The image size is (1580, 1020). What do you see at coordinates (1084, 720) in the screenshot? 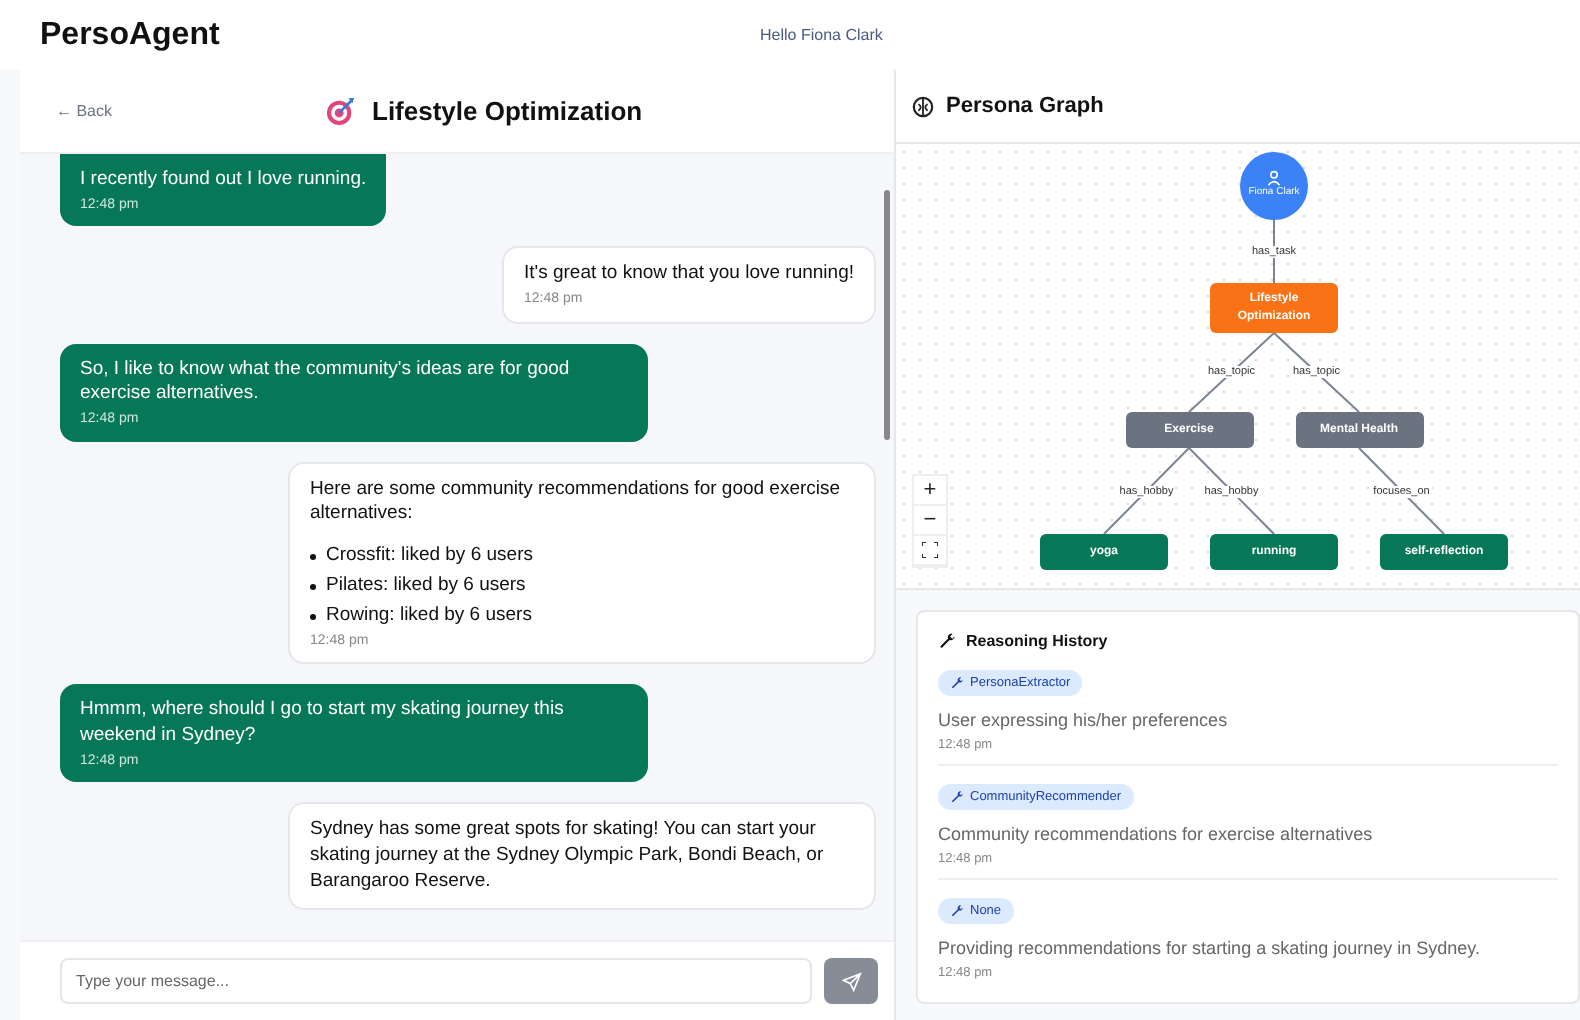
I see `reasoning-text: User expressing his/her preferences` at bounding box center [1084, 720].